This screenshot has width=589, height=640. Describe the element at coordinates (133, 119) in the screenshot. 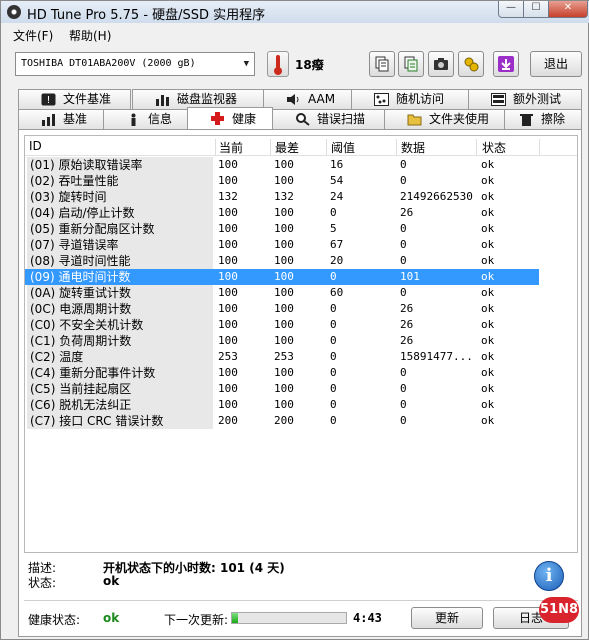

I see `info-icon` at that location.